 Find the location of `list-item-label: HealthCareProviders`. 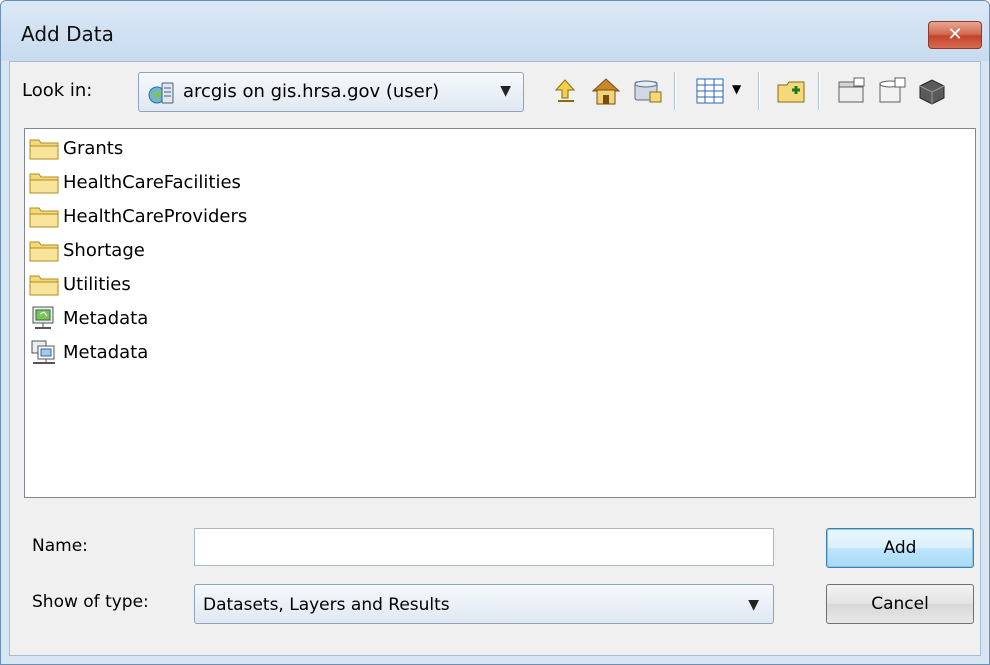

list-item-label: HealthCareProviders is located at coordinates (155, 216).